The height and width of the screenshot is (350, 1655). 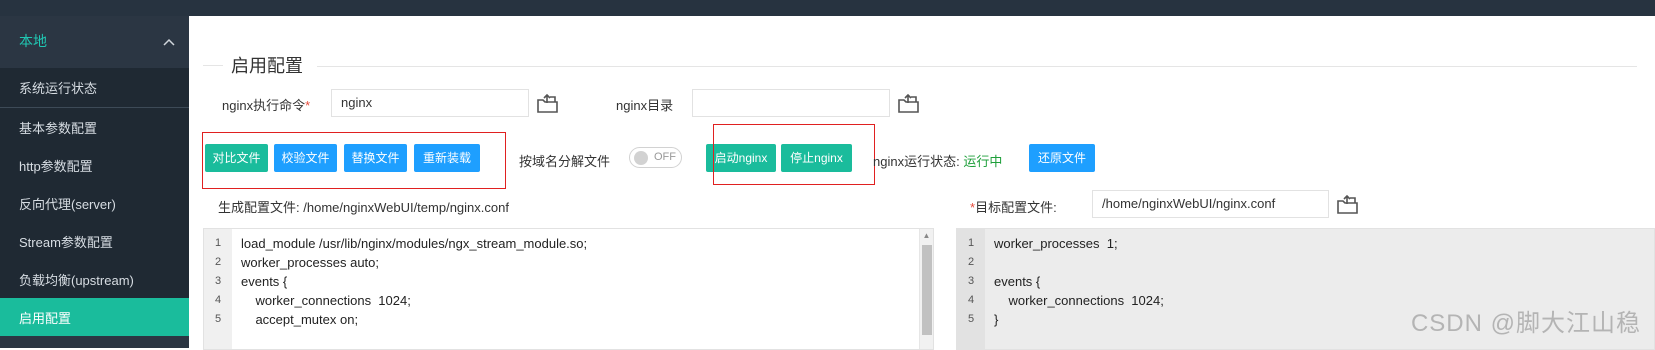 I want to click on gen-file-row: 生成配置文件: /home/nginxWebUI/temp/nginx.conf, so click(x=363, y=206).